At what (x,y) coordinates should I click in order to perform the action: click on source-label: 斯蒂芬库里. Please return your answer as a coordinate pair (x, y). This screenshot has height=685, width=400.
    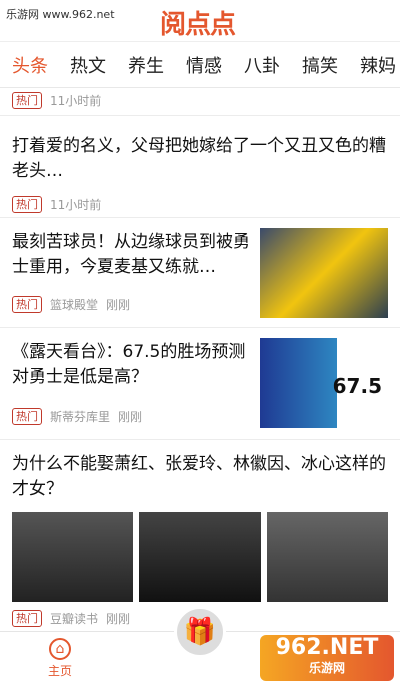
    Looking at the image, I should click on (80, 417).